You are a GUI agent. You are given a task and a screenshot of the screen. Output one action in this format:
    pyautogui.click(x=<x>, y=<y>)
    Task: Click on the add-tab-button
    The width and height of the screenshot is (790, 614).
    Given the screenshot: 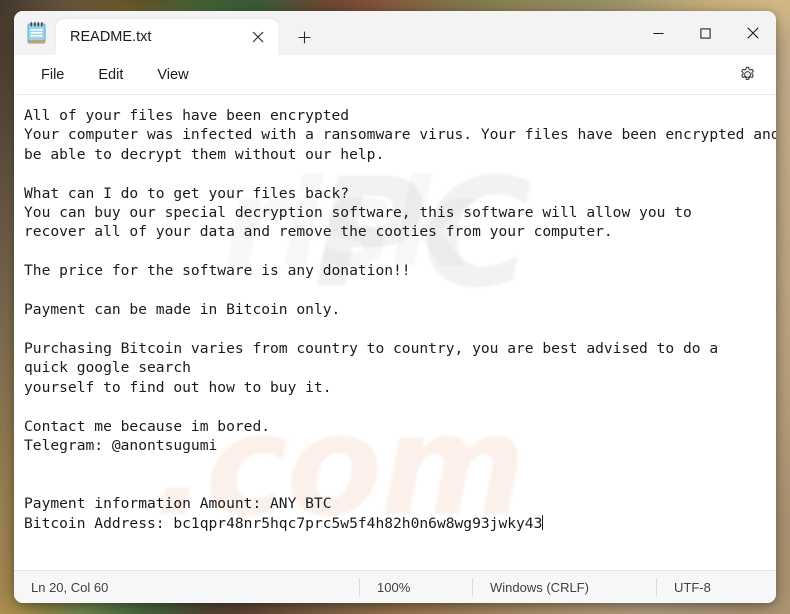 What is the action you would take?
    pyautogui.click(x=304, y=37)
    